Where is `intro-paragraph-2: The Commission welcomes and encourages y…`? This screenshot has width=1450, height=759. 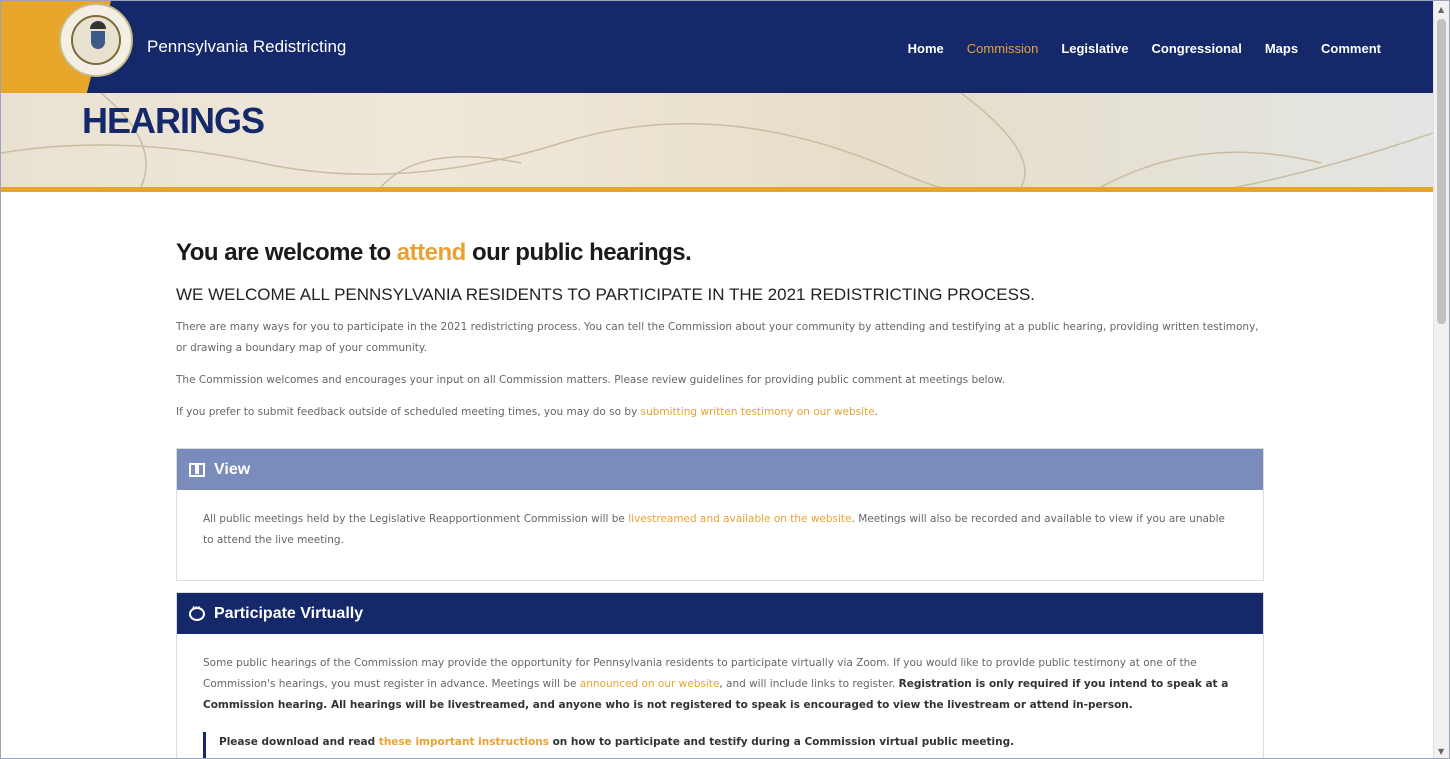 intro-paragraph-2: The Commission welcomes and encourages y… is located at coordinates (590, 380).